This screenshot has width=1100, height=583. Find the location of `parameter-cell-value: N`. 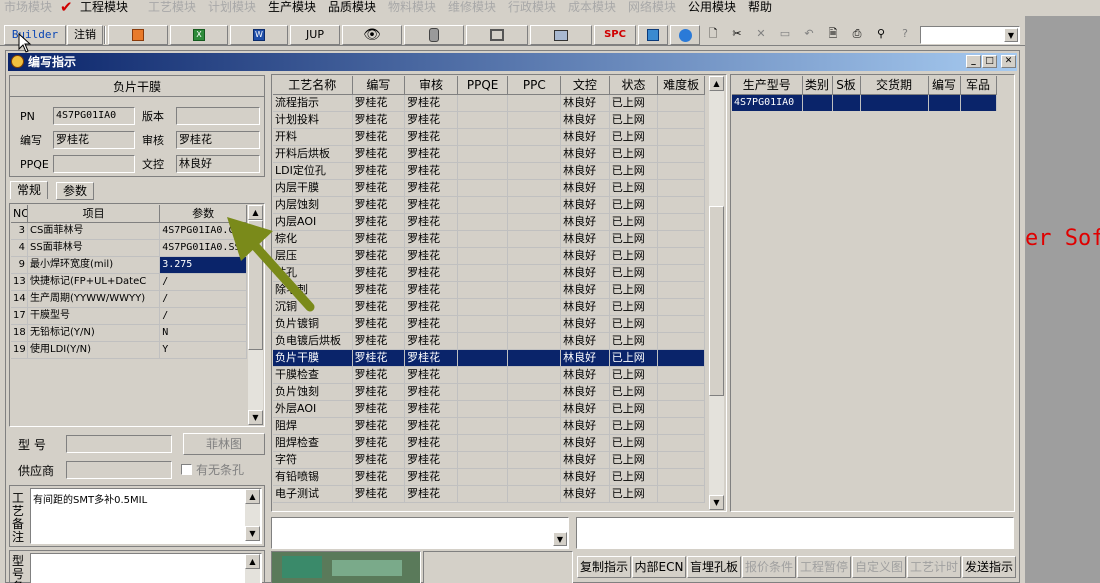

parameter-cell-value: N is located at coordinates (203, 333).